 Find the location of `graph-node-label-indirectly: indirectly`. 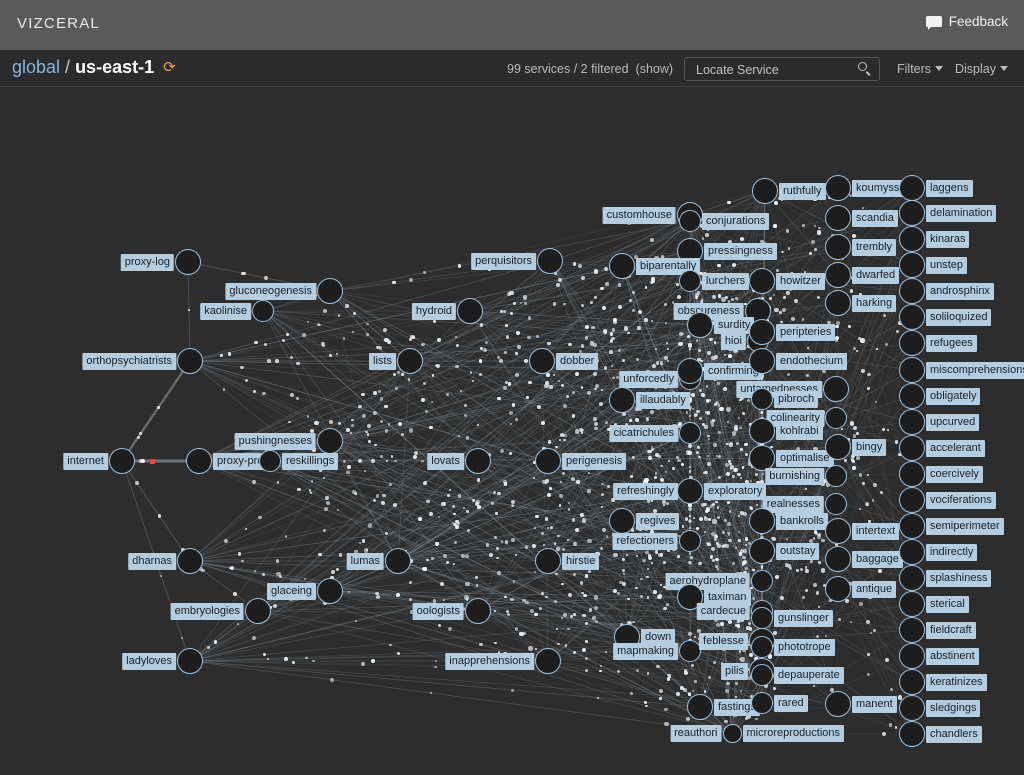

graph-node-label-indirectly: indirectly is located at coordinates (952, 552).